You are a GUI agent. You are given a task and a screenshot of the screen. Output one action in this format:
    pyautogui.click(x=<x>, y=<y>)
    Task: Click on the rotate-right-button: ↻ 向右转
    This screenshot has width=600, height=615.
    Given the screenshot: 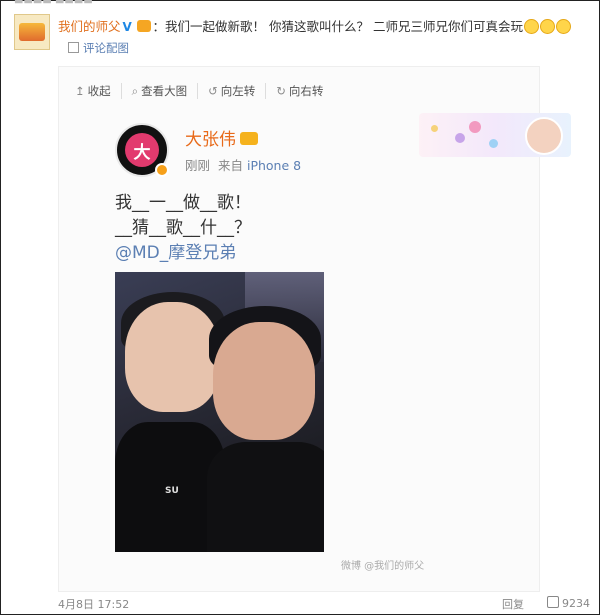 What is the action you would take?
    pyautogui.click(x=303, y=91)
    